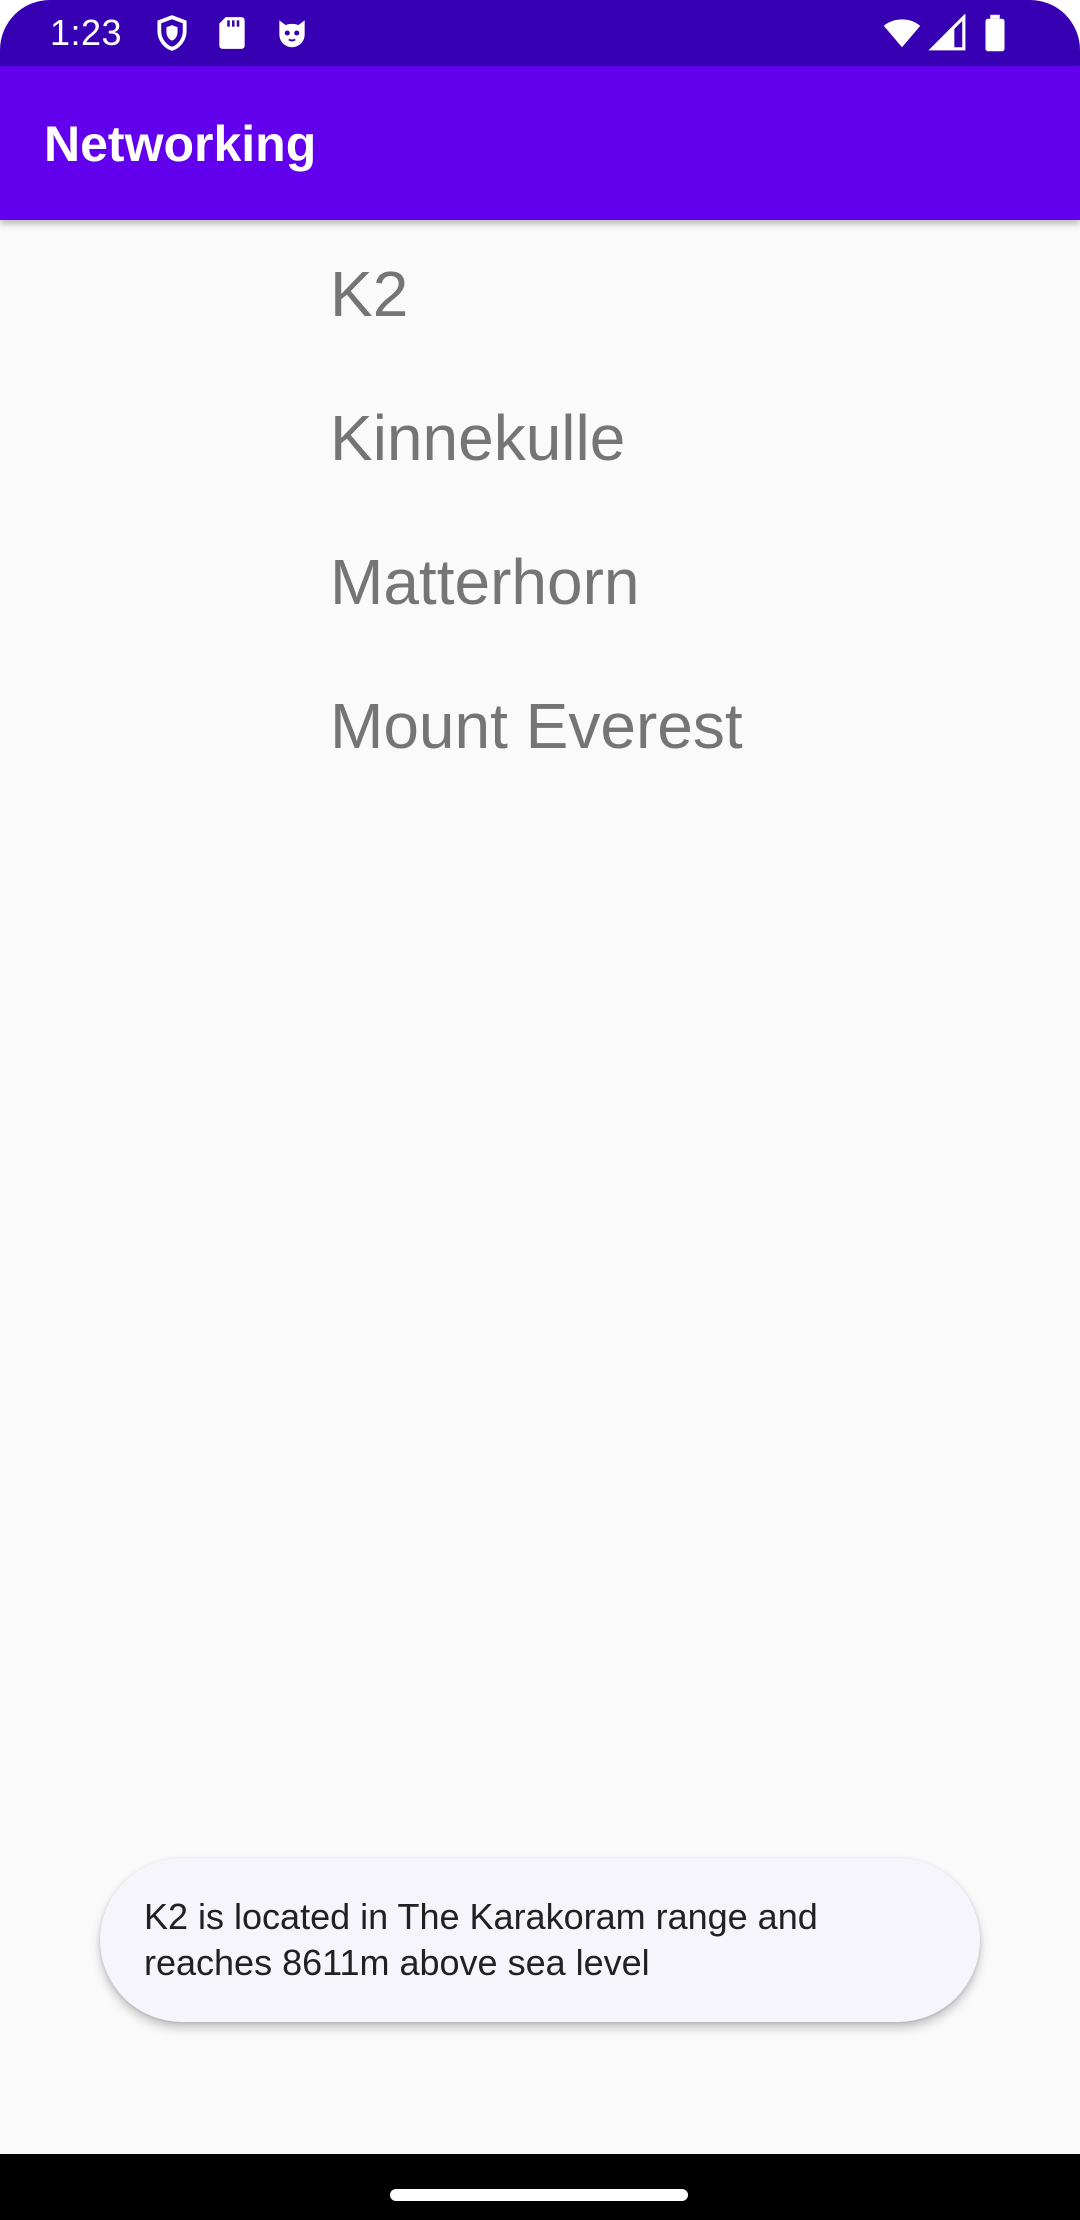 This screenshot has width=1080, height=2220. What do you see at coordinates (539, 2195) in the screenshot?
I see `home-gesture-handle` at bounding box center [539, 2195].